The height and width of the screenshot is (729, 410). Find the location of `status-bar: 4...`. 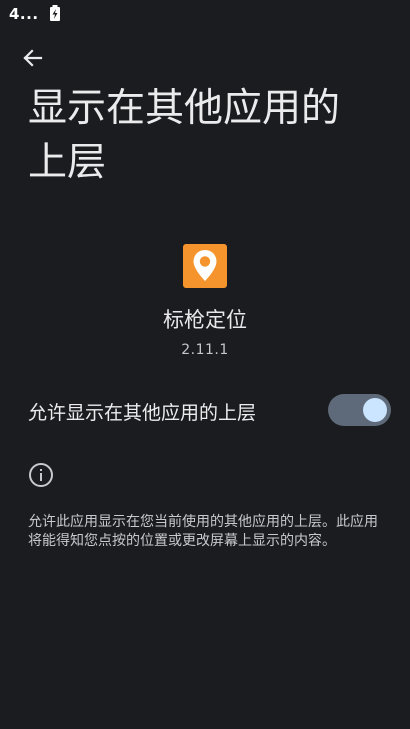

status-bar: 4... is located at coordinates (205, 14).